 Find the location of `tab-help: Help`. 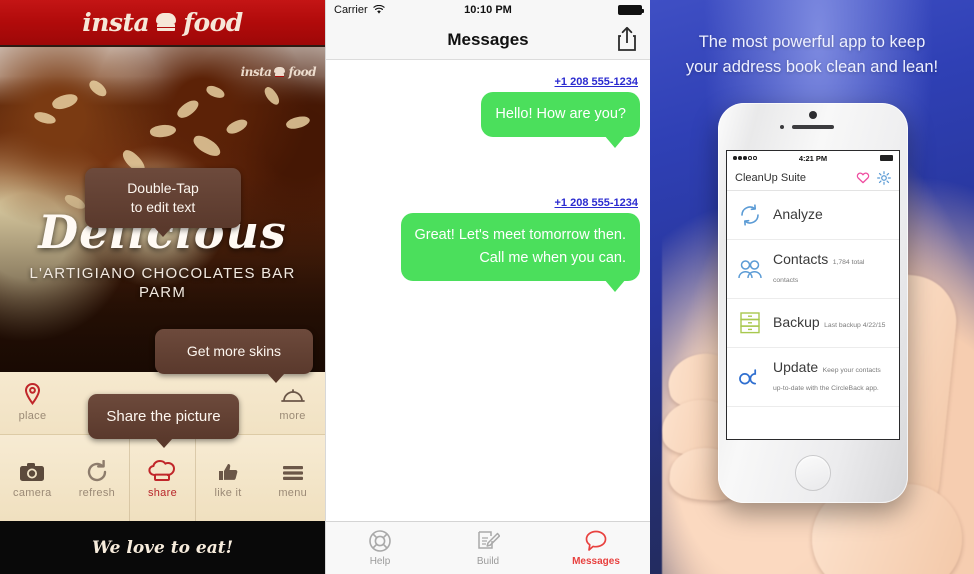

tab-help: Help is located at coordinates (380, 548).